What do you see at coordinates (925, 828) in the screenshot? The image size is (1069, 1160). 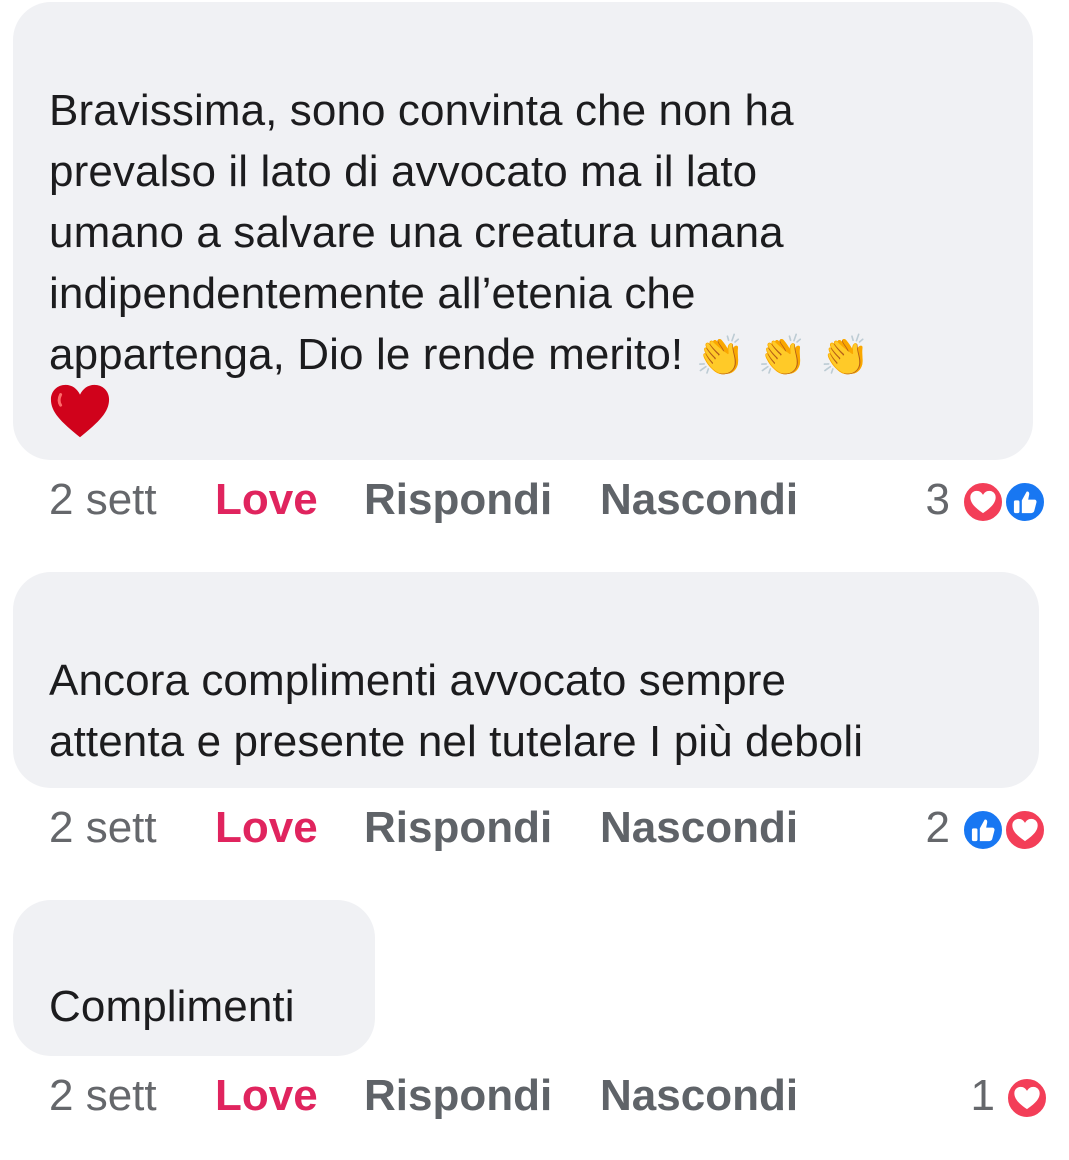 I see `reaction-count: 2` at bounding box center [925, 828].